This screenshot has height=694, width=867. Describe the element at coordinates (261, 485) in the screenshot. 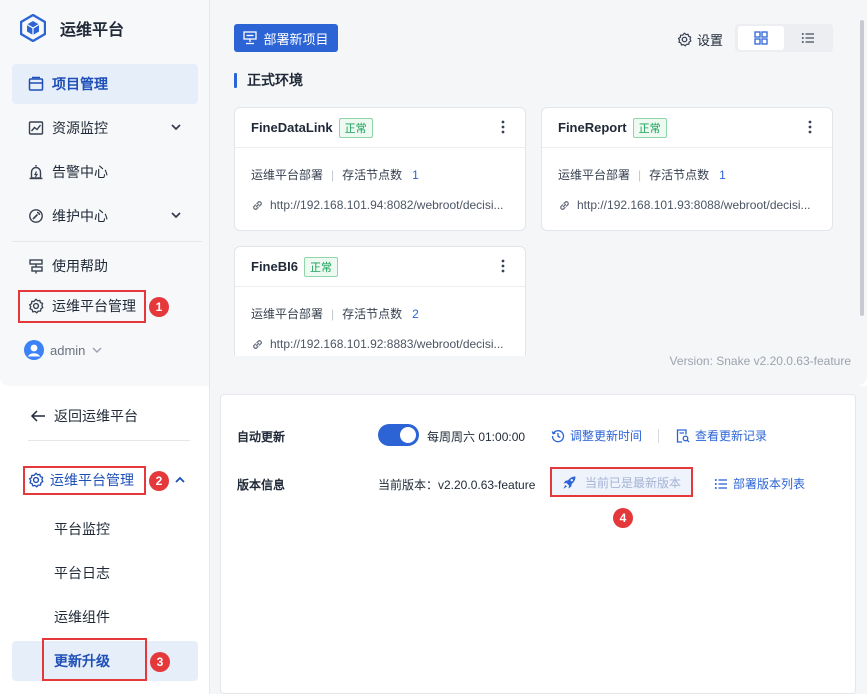

I see `version-info-label: 版本信息` at that location.